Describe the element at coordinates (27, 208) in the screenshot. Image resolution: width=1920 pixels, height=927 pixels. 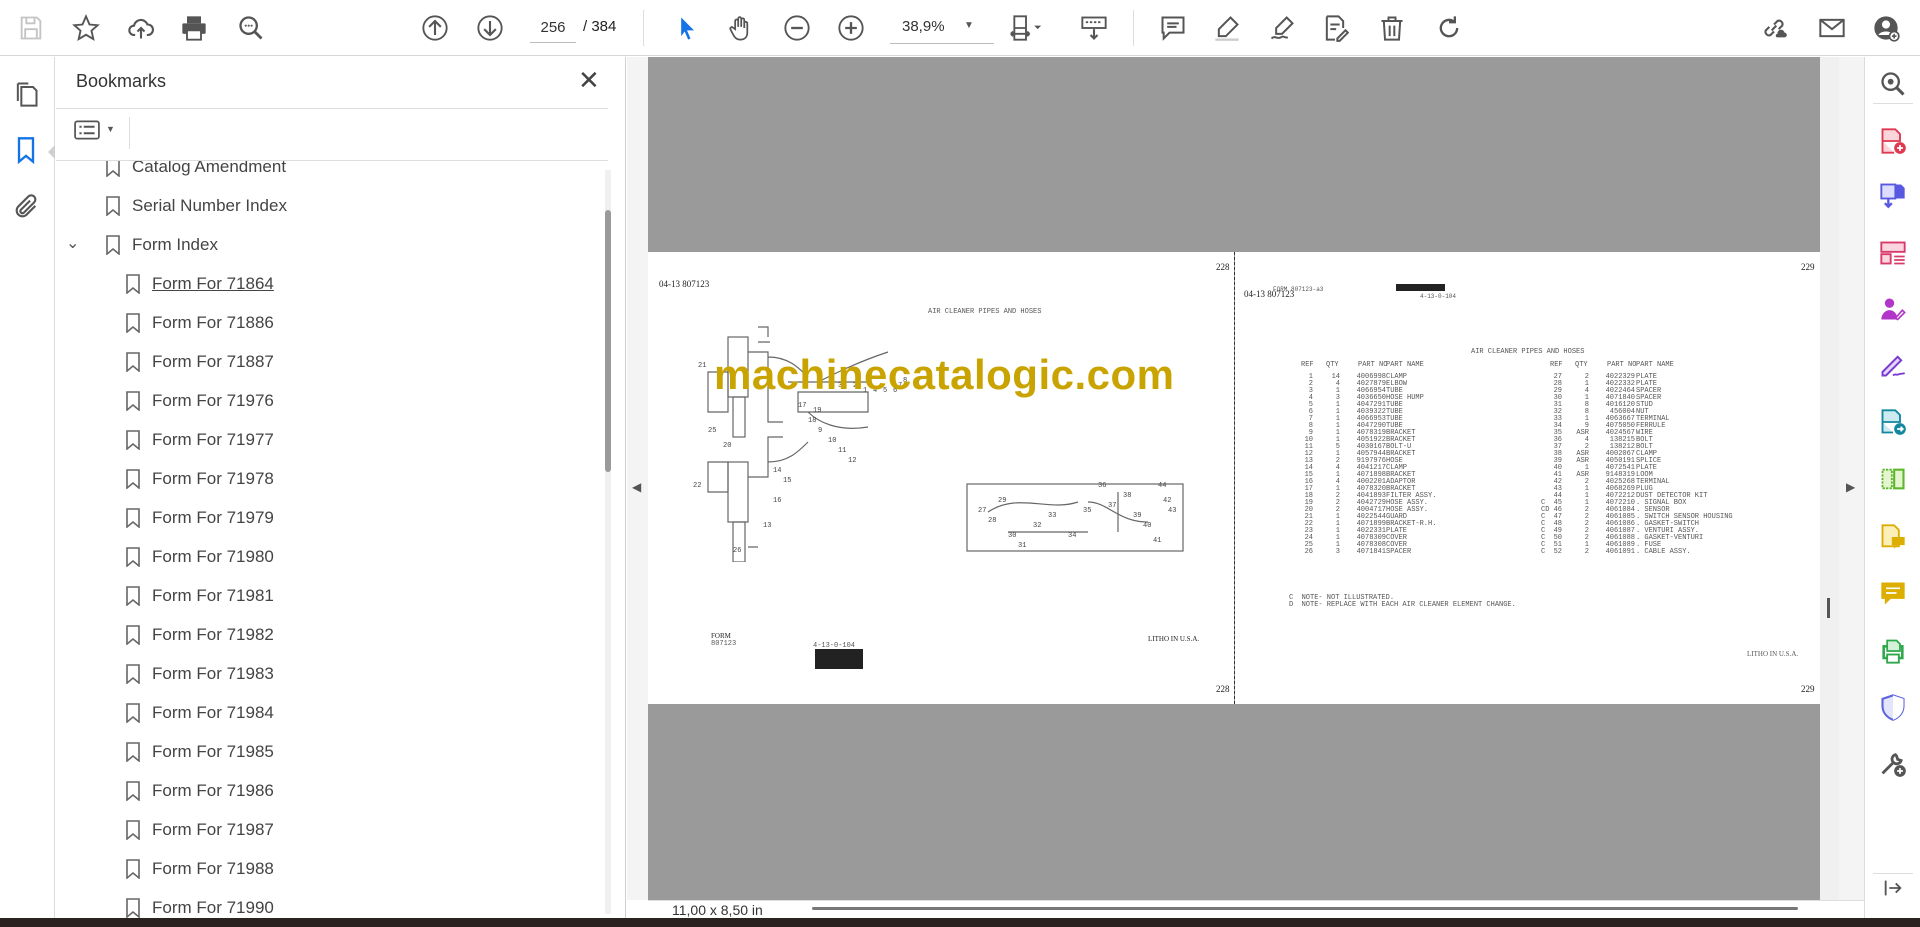
I see `attachments-button` at that location.